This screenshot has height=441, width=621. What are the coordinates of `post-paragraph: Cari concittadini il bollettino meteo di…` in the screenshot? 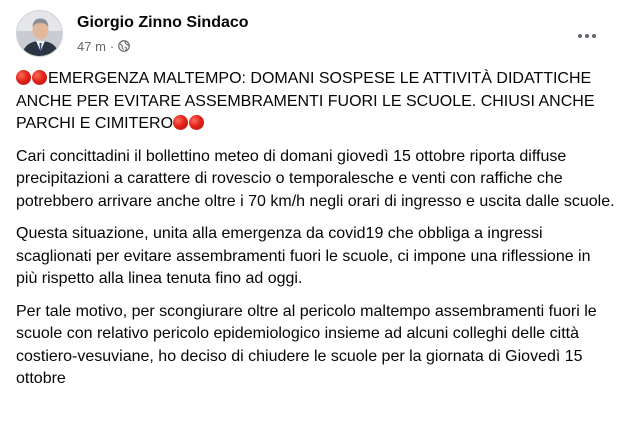 It's located at (315, 178).